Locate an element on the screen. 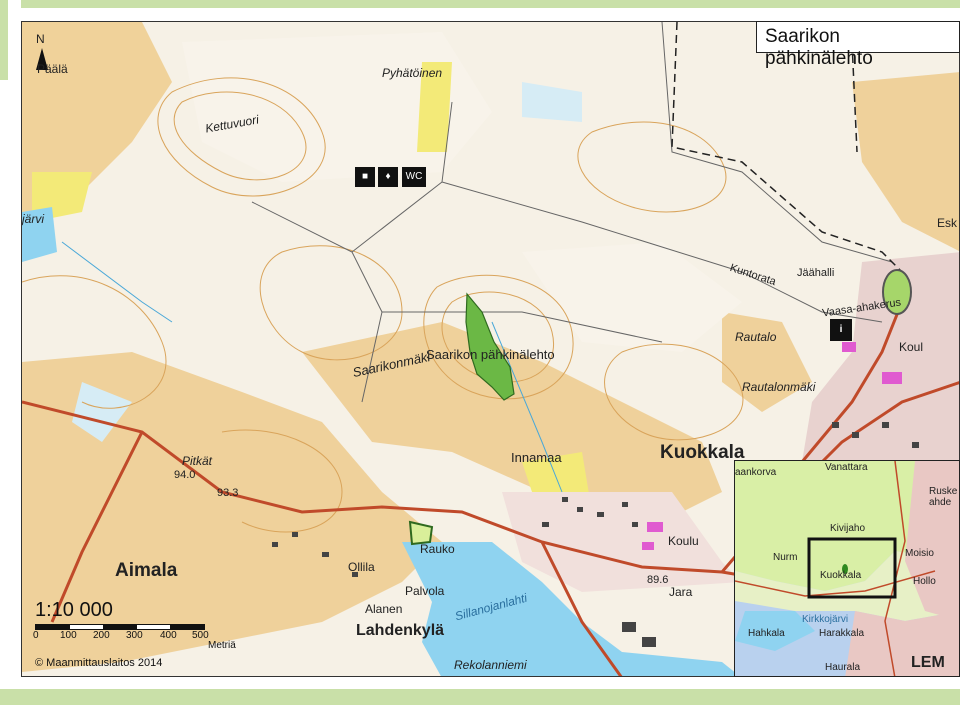 The image size is (960, 705). north-letter: N is located at coordinates (40, 39).